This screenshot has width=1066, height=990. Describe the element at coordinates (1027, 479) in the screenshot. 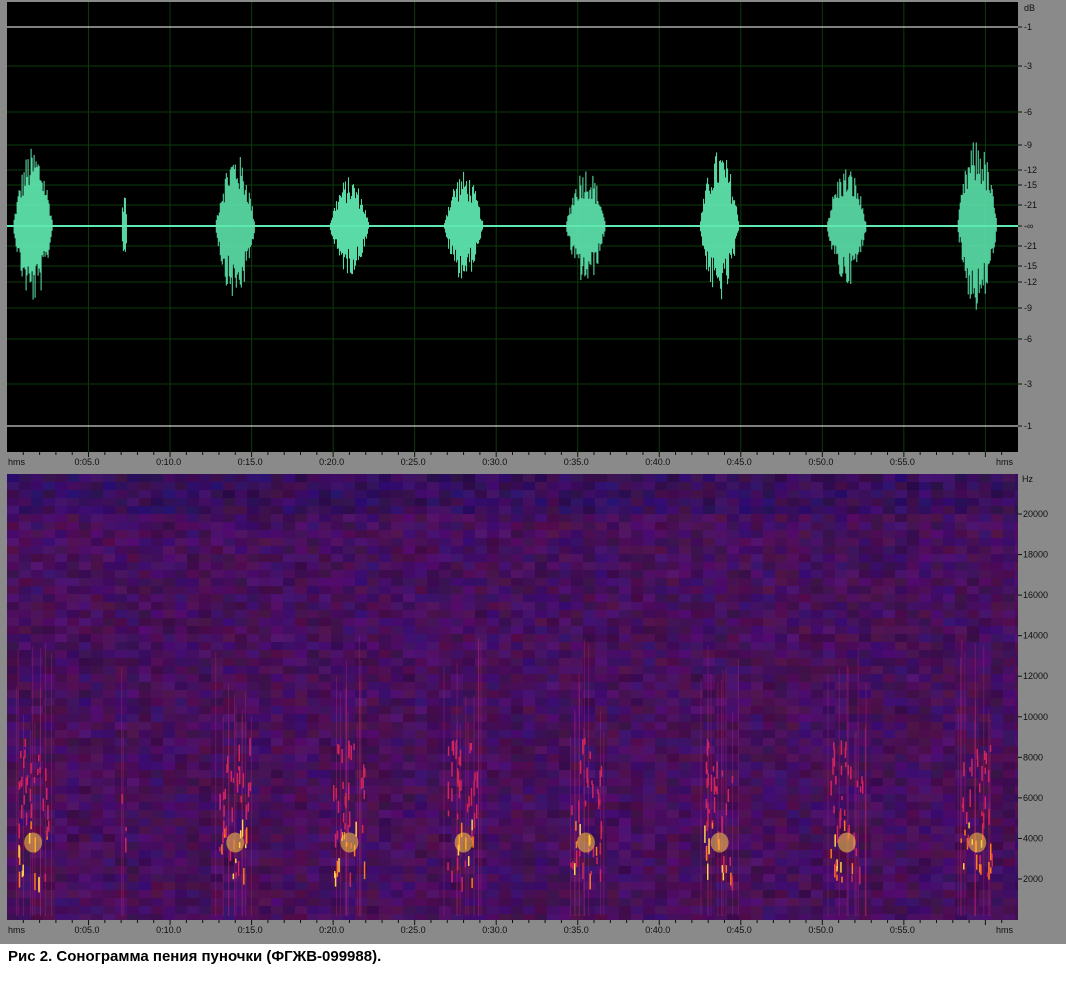

I see `hz-unit-label: Hz` at that location.